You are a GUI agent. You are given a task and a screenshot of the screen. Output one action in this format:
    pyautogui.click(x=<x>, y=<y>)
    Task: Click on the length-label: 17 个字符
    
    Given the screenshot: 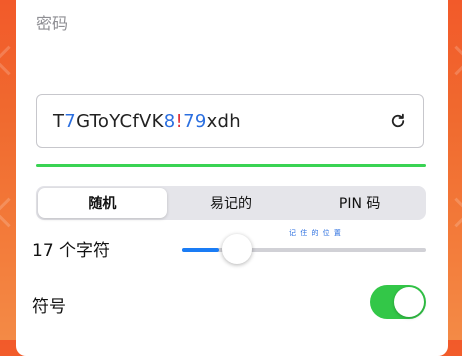 What is the action you would take?
    pyautogui.click(x=71, y=251)
    